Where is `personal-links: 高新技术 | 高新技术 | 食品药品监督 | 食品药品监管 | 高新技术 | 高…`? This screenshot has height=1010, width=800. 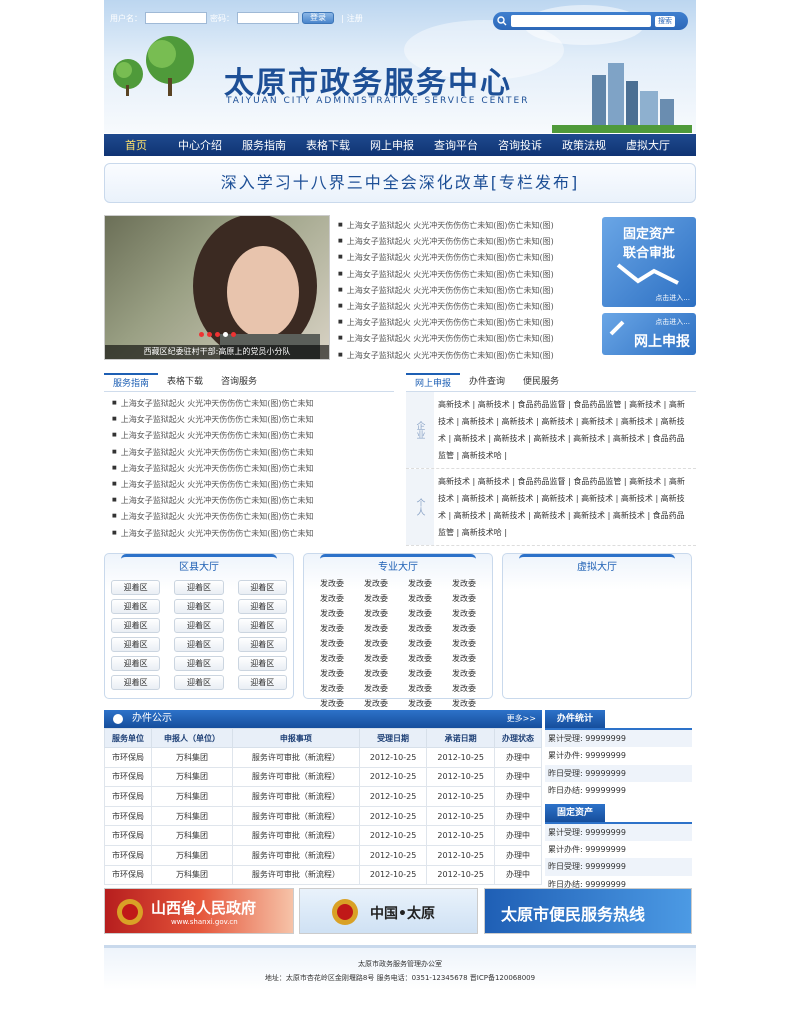 personal-links: 高新技术 | 高新技术 | 食品药品监督 | 食品药品监管 | 高新技术 | 高… is located at coordinates (565, 507).